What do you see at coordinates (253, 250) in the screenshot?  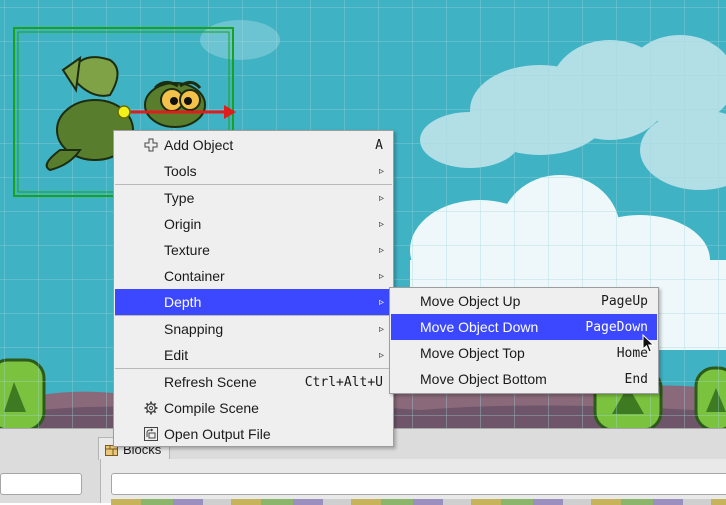 I see `menu-item-texture: Texture ▹` at bounding box center [253, 250].